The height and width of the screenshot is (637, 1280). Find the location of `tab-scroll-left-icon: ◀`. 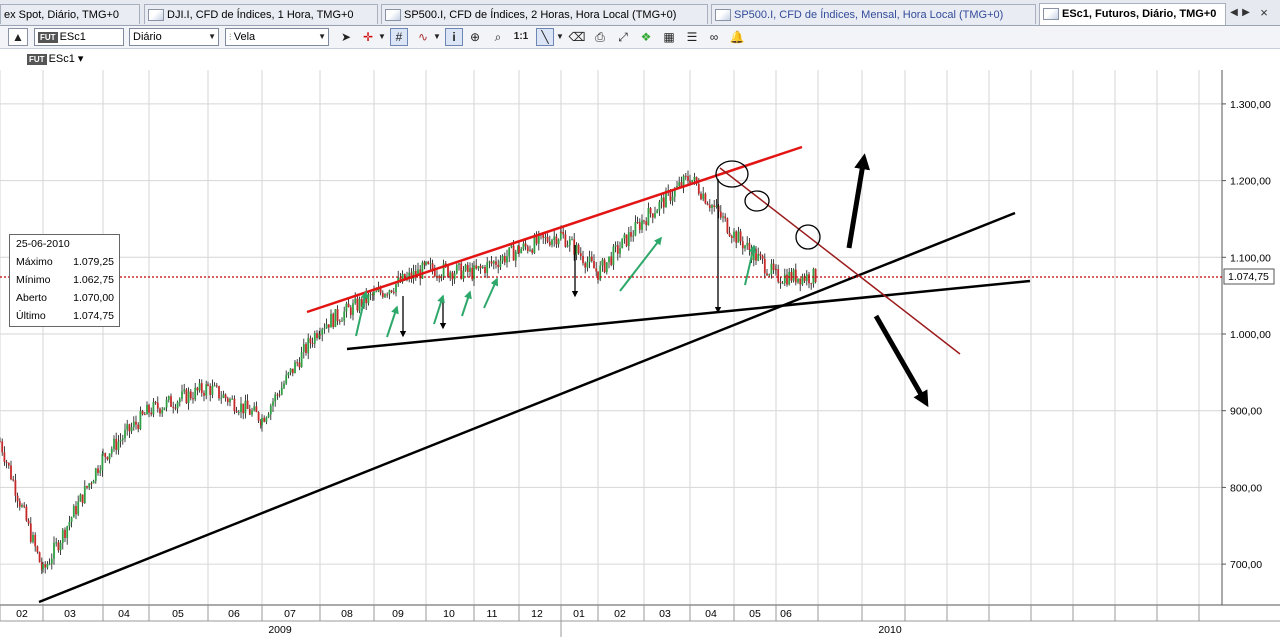

tab-scroll-left-icon: ◀ is located at coordinates (1234, 13).